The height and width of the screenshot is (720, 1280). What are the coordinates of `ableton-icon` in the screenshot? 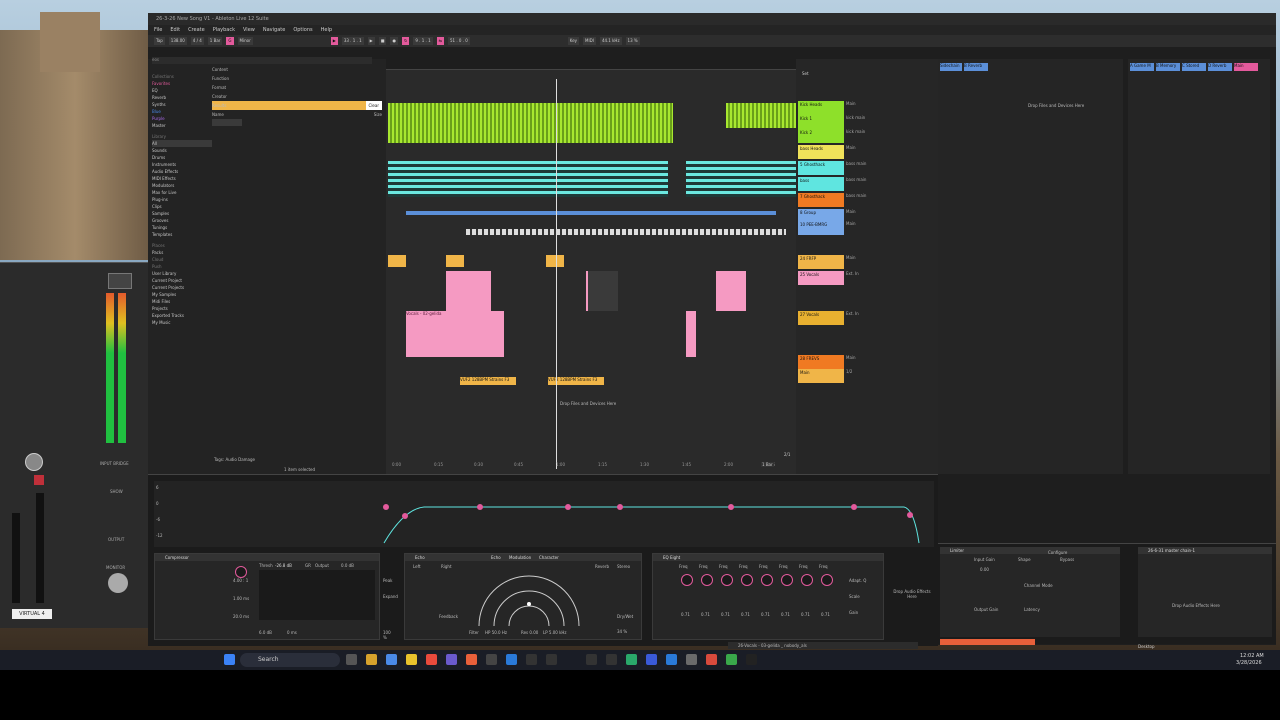 It's located at (591, 659).